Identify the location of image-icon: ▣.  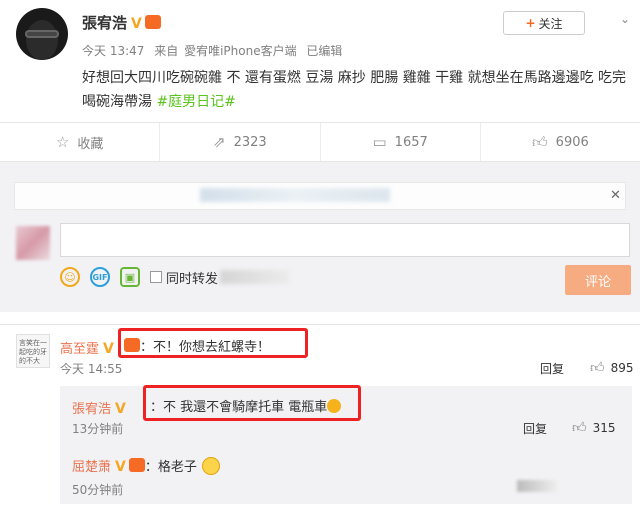
(130, 277).